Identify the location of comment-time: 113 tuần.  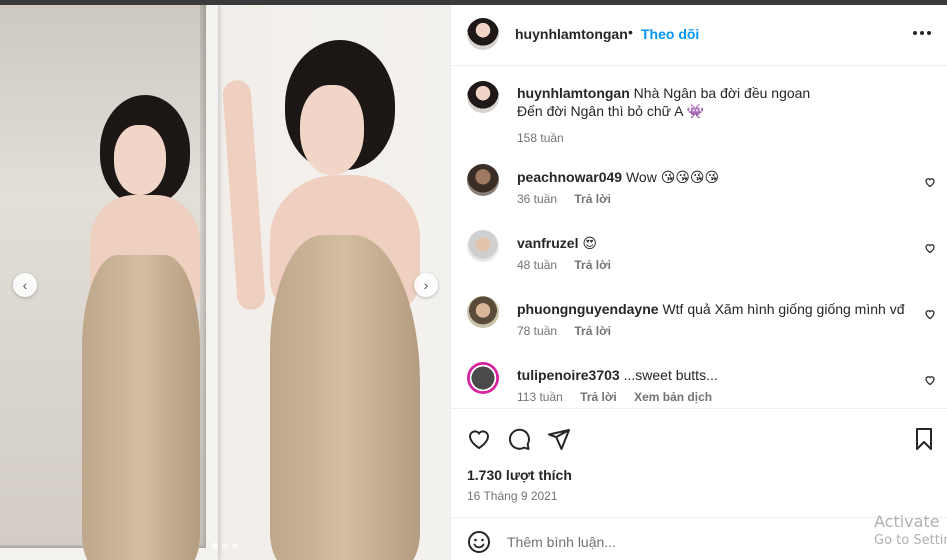
(540, 397).